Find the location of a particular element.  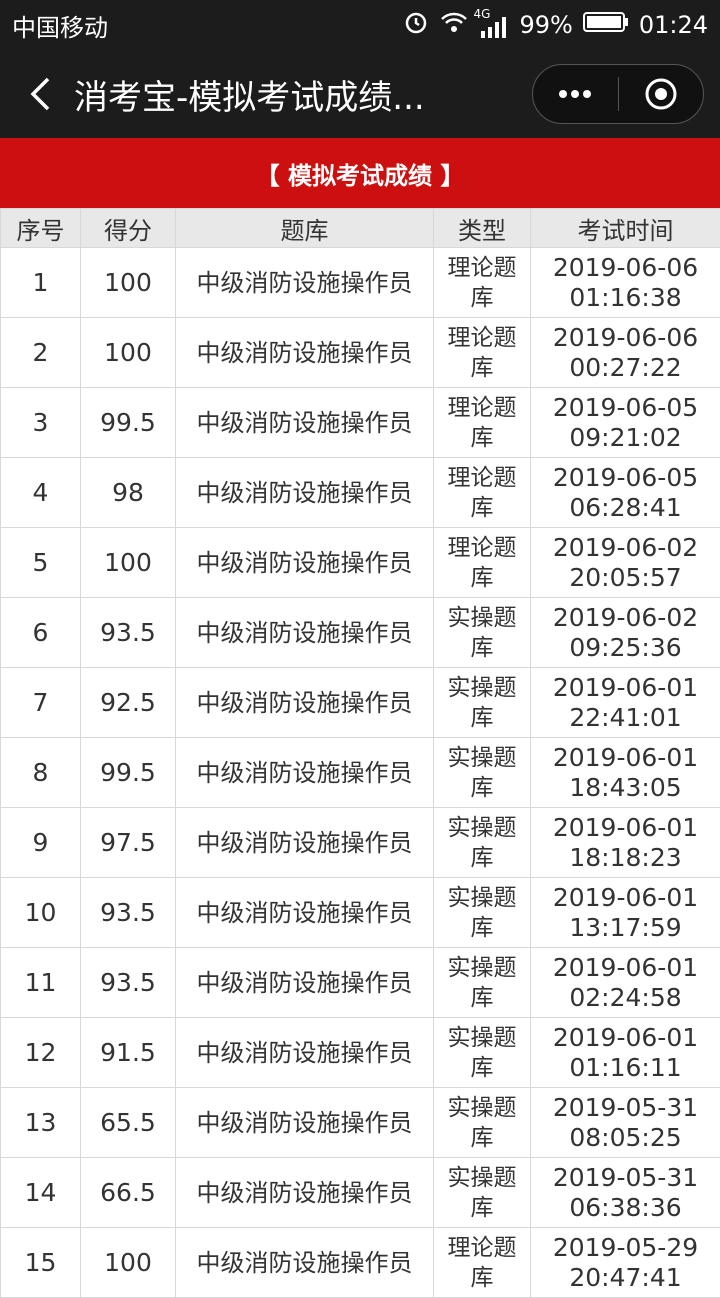

more-menu-button is located at coordinates (575, 94).